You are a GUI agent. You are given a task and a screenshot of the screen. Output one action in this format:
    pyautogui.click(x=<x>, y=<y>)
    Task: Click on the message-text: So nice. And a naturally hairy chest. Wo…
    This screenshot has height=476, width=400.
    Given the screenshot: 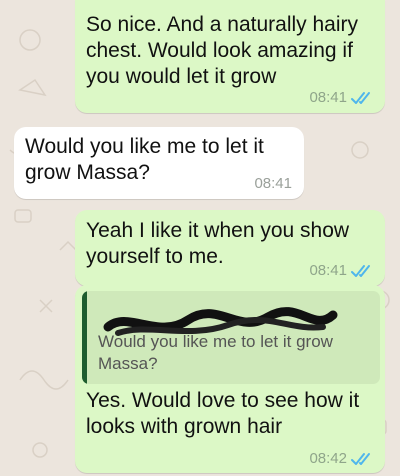 What is the action you would take?
    pyautogui.click(x=222, y=50)
    